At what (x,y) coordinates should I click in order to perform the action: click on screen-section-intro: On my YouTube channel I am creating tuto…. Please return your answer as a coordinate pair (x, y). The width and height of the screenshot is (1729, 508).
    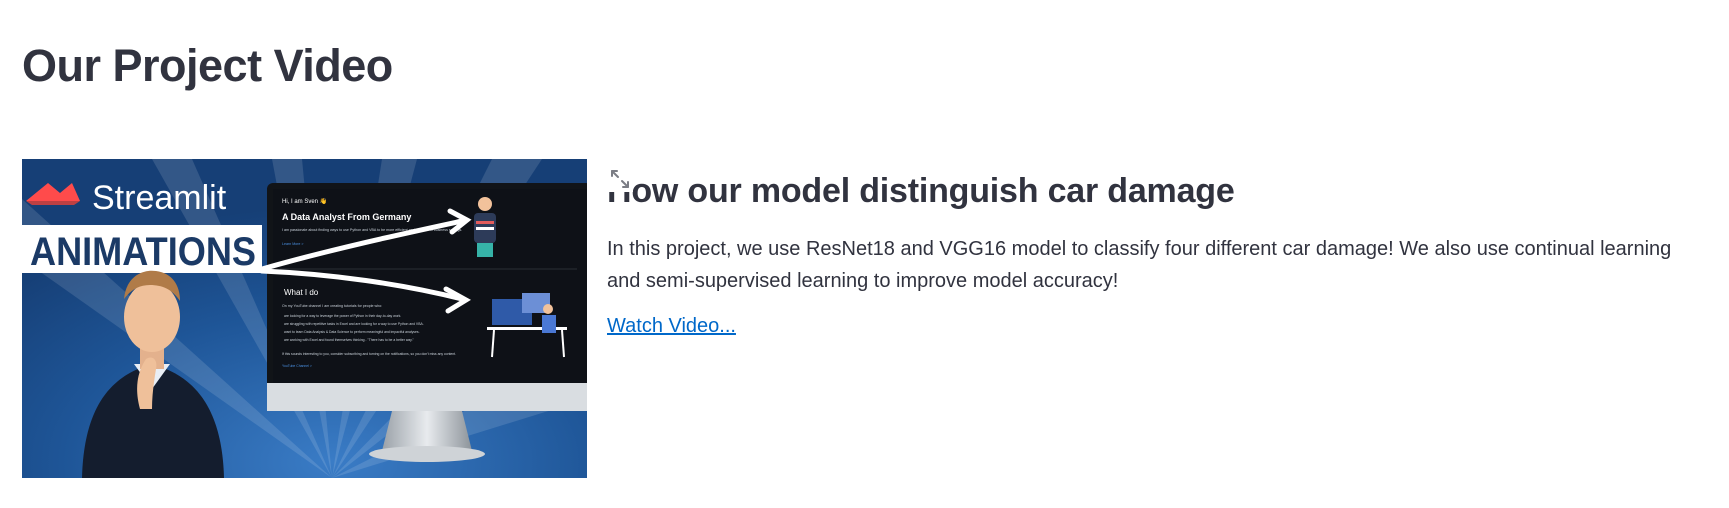
    Looking at the image, I should click on (332, 306).